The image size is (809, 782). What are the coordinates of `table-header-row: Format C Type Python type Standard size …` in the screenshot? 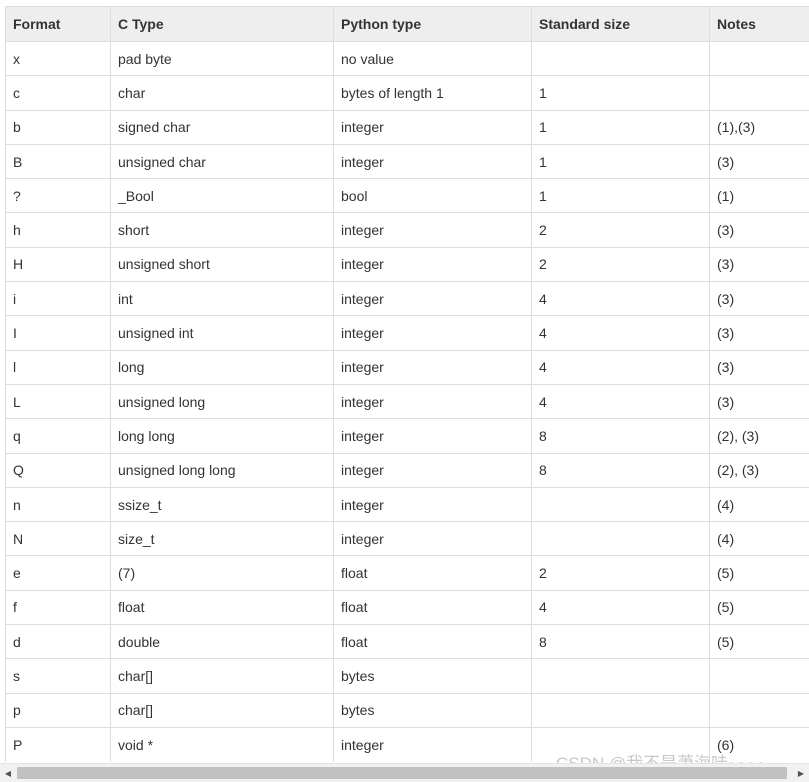 It's located at (407, 24).